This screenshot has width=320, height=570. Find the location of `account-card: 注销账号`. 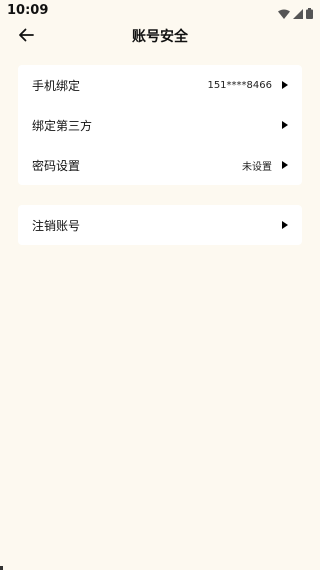

account-card: 注销账号 is located at coordinates (160, 225).